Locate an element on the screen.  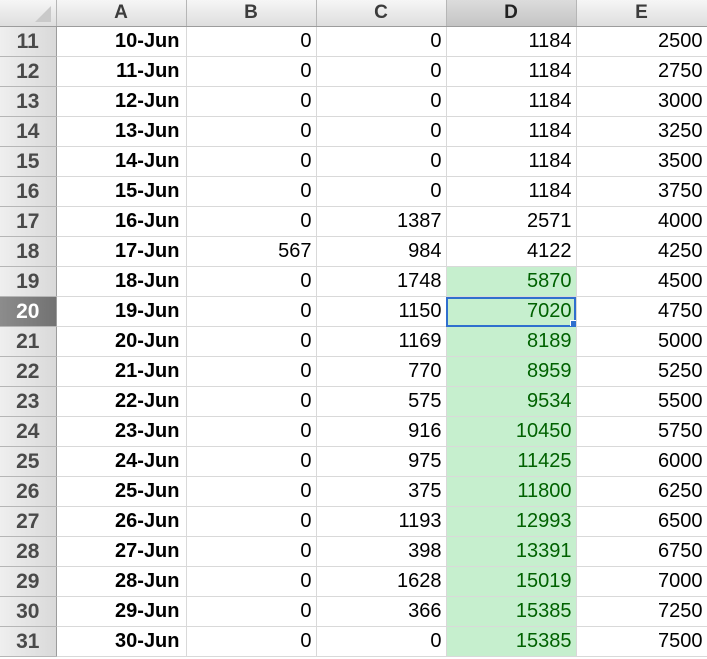
cell-e20: 4750 is located at coordinates (641, 311).